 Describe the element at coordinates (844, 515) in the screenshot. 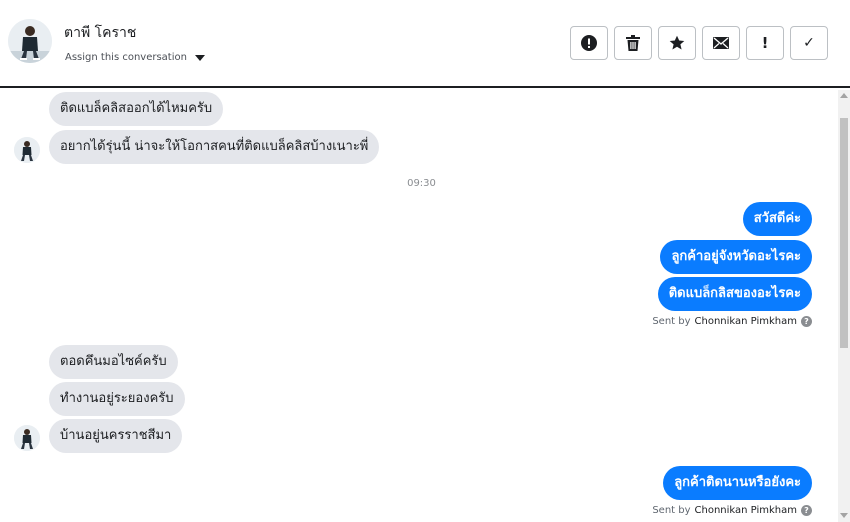

I see `scroll-down-arrow-icon` at that location.